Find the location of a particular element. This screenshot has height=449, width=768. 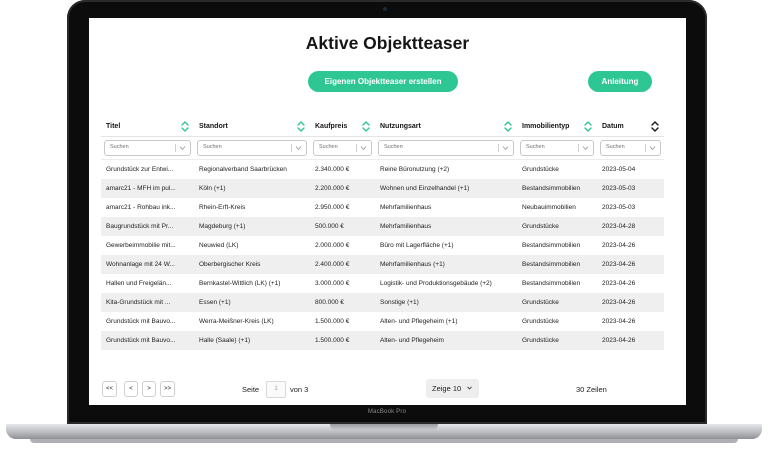

column-header-label: Standort is located at coordinates (213, 126).